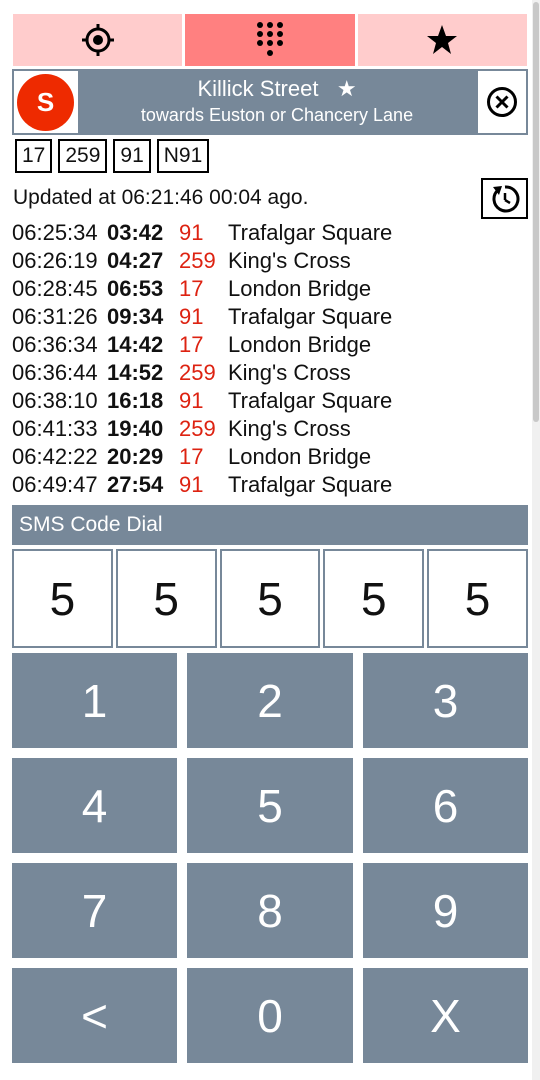 The height and width of the screenshot is (1080, 540). What do you see at coordinates (445, 805) in the screenshot?
I see `key-6: 6` at bounding box center [445, 805].